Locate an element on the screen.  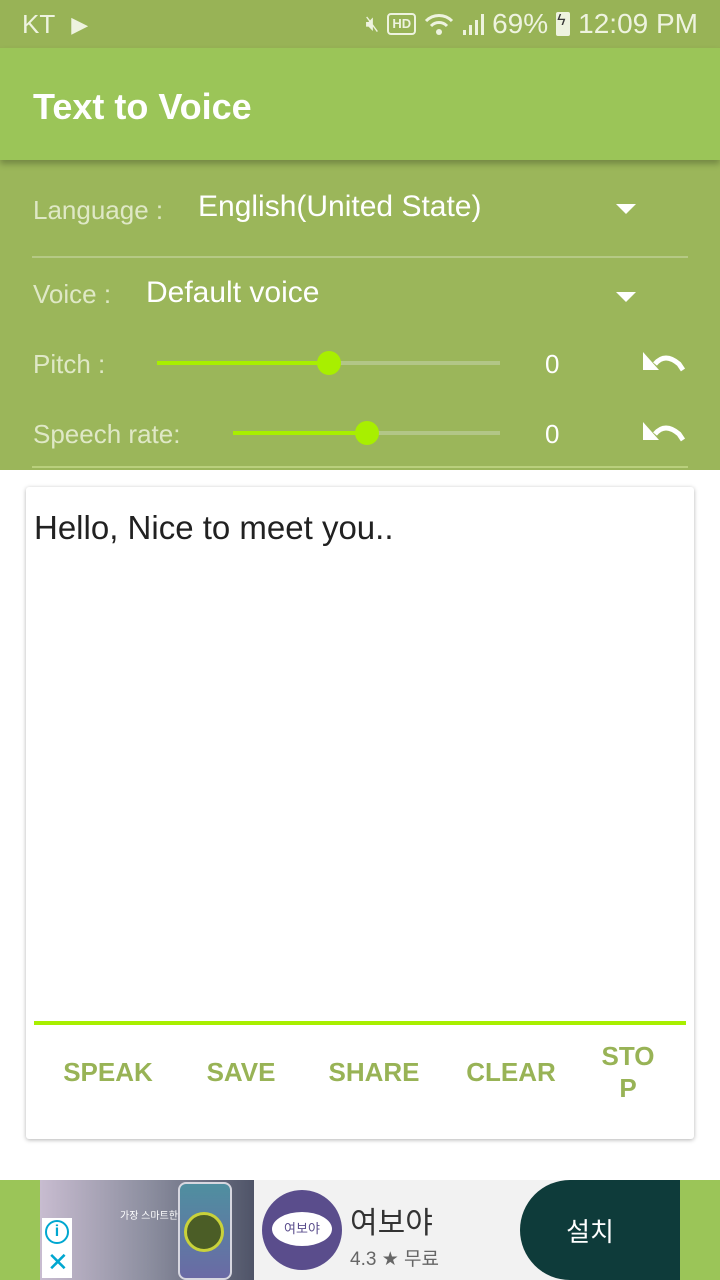
ad-app-icon-text: 여보야 is located at coordinates (302, 1229).